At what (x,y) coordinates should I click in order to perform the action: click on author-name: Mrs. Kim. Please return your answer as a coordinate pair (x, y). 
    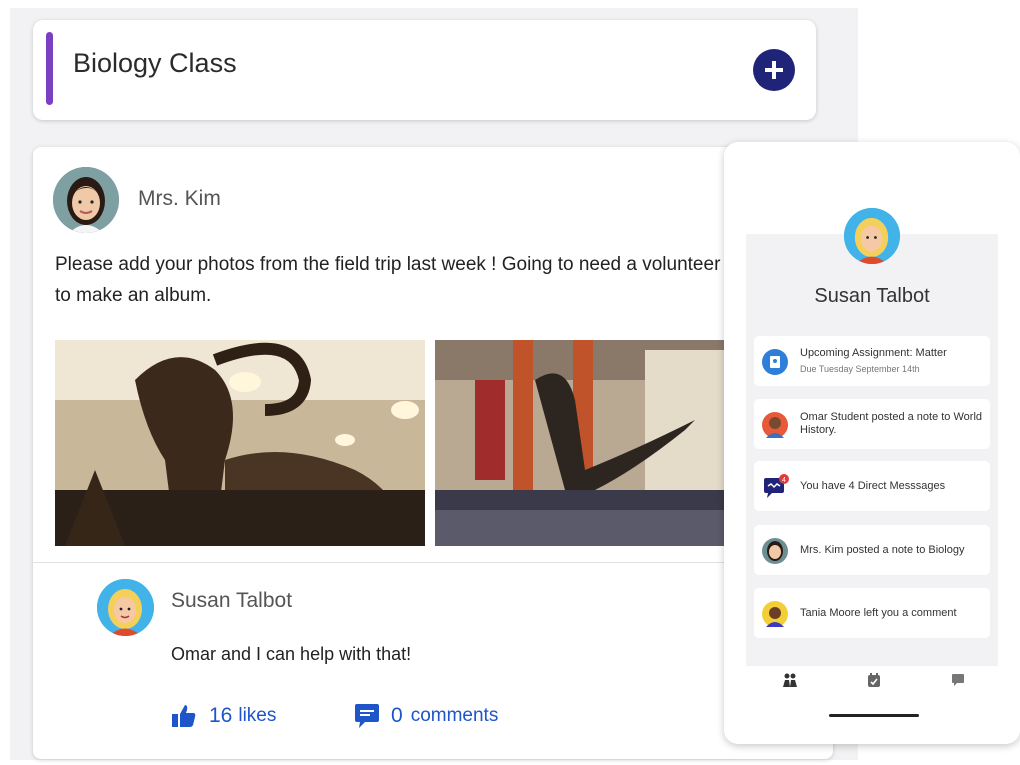
    Looking at the image, I should click on (179, 199).